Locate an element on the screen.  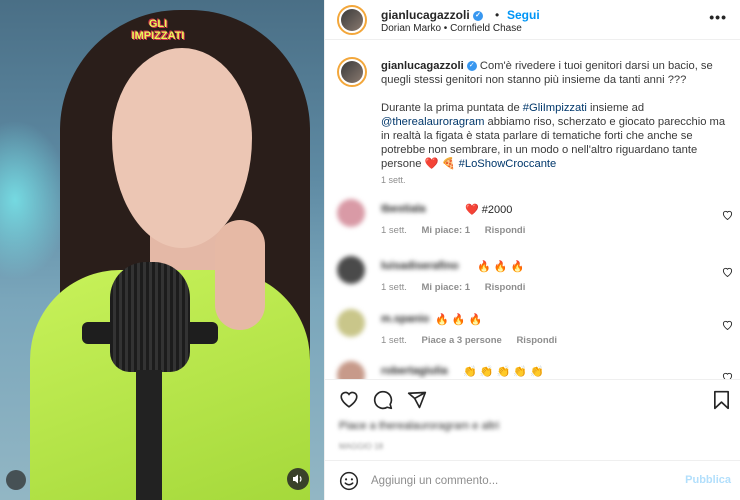
microphone-stand is located at coordinates (149, 435).